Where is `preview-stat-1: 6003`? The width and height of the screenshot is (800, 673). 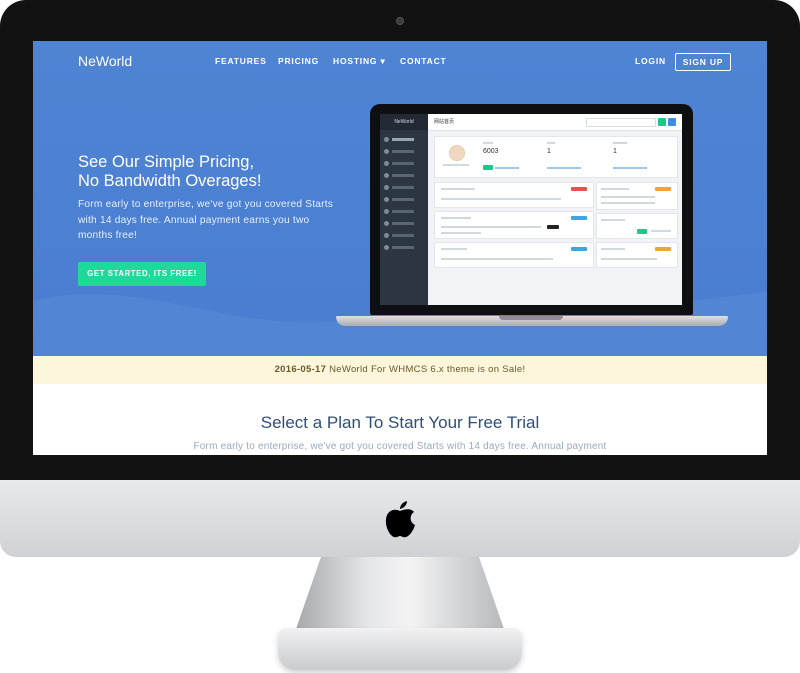 preview-stat-1: 6003 is located at coordinates (491, 151).